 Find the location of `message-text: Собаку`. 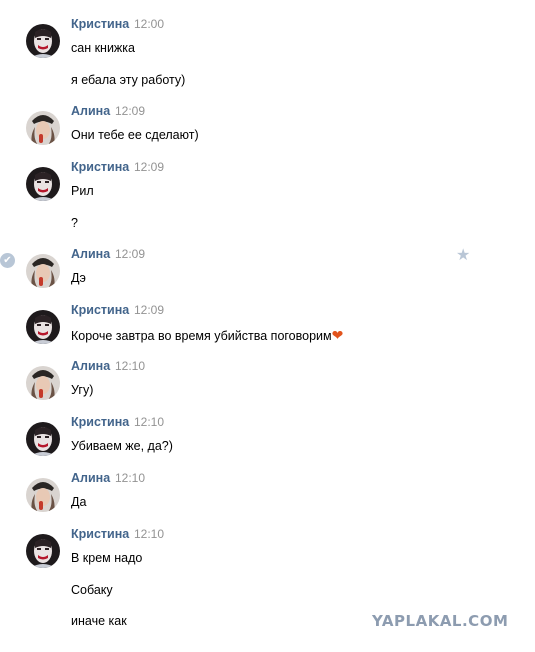

message-text: Собаку is located at coordinates (92, 590).